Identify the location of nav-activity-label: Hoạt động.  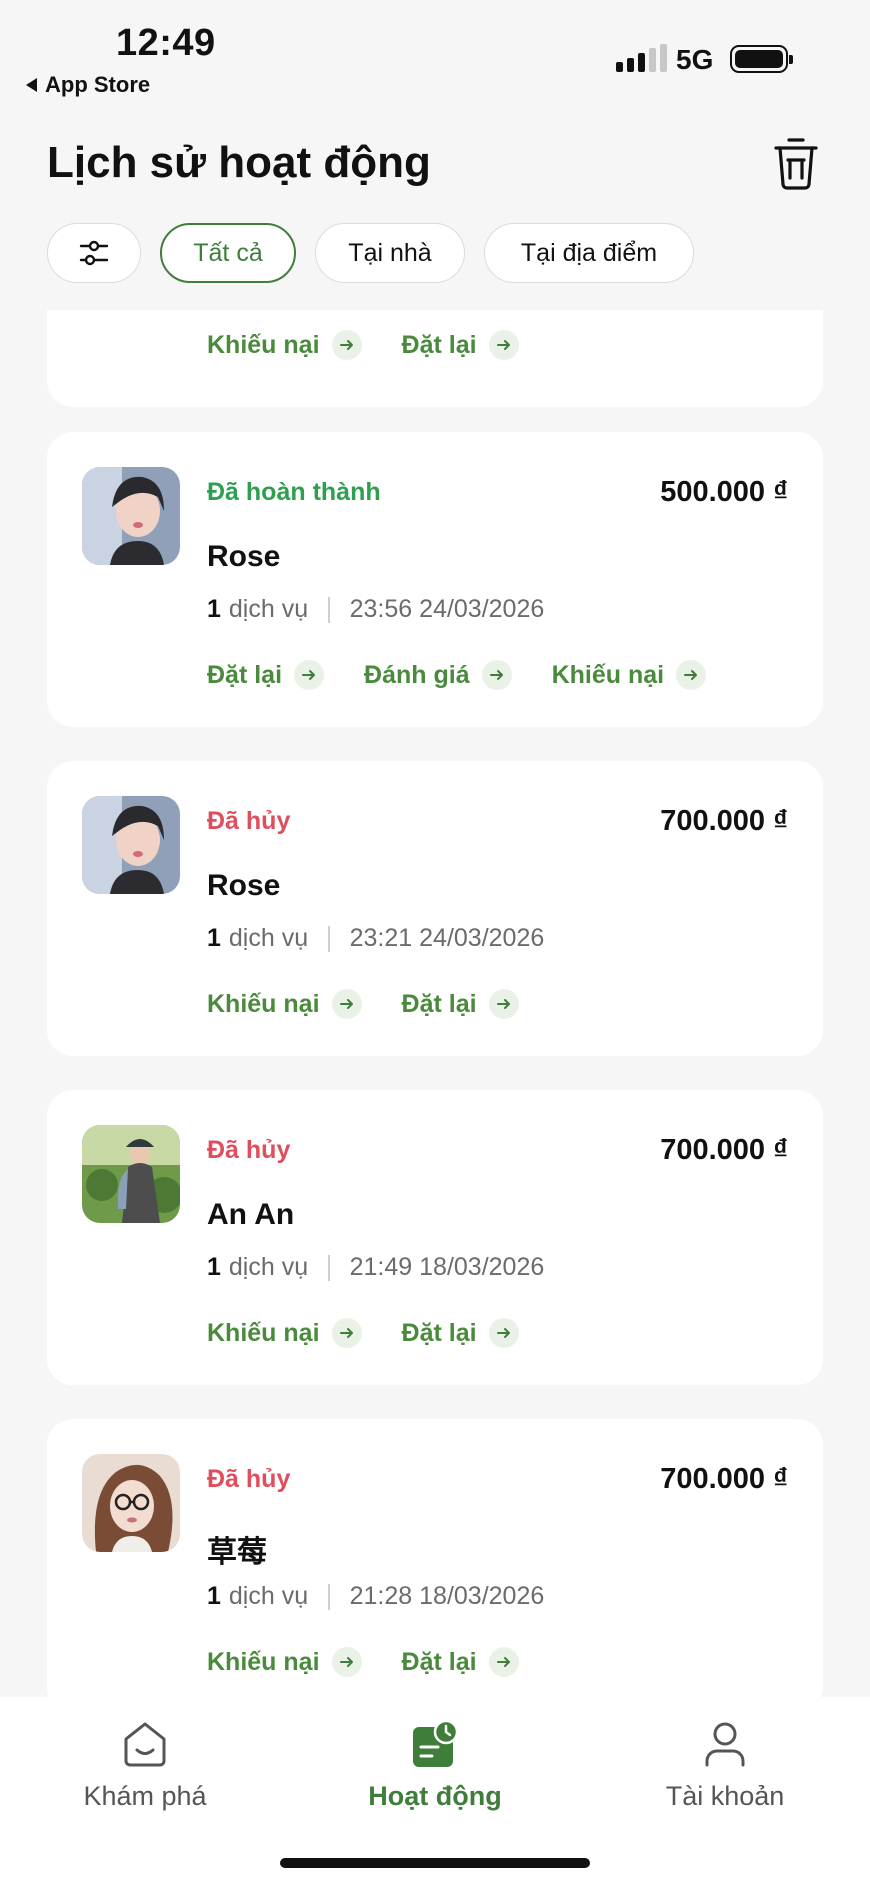
(435, 1796).